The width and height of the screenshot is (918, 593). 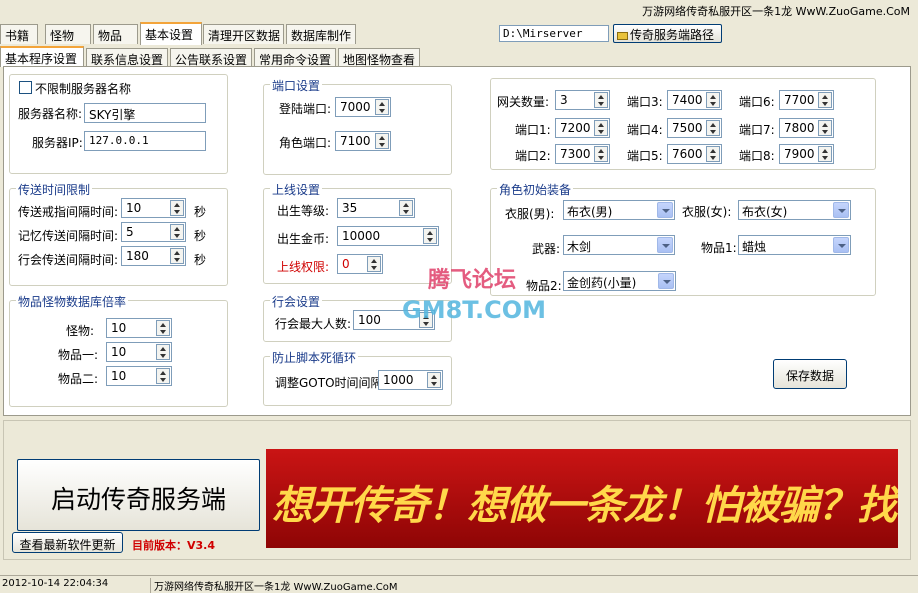 I want to click on port8-spinner: 7900, so click(x=806, y=154).